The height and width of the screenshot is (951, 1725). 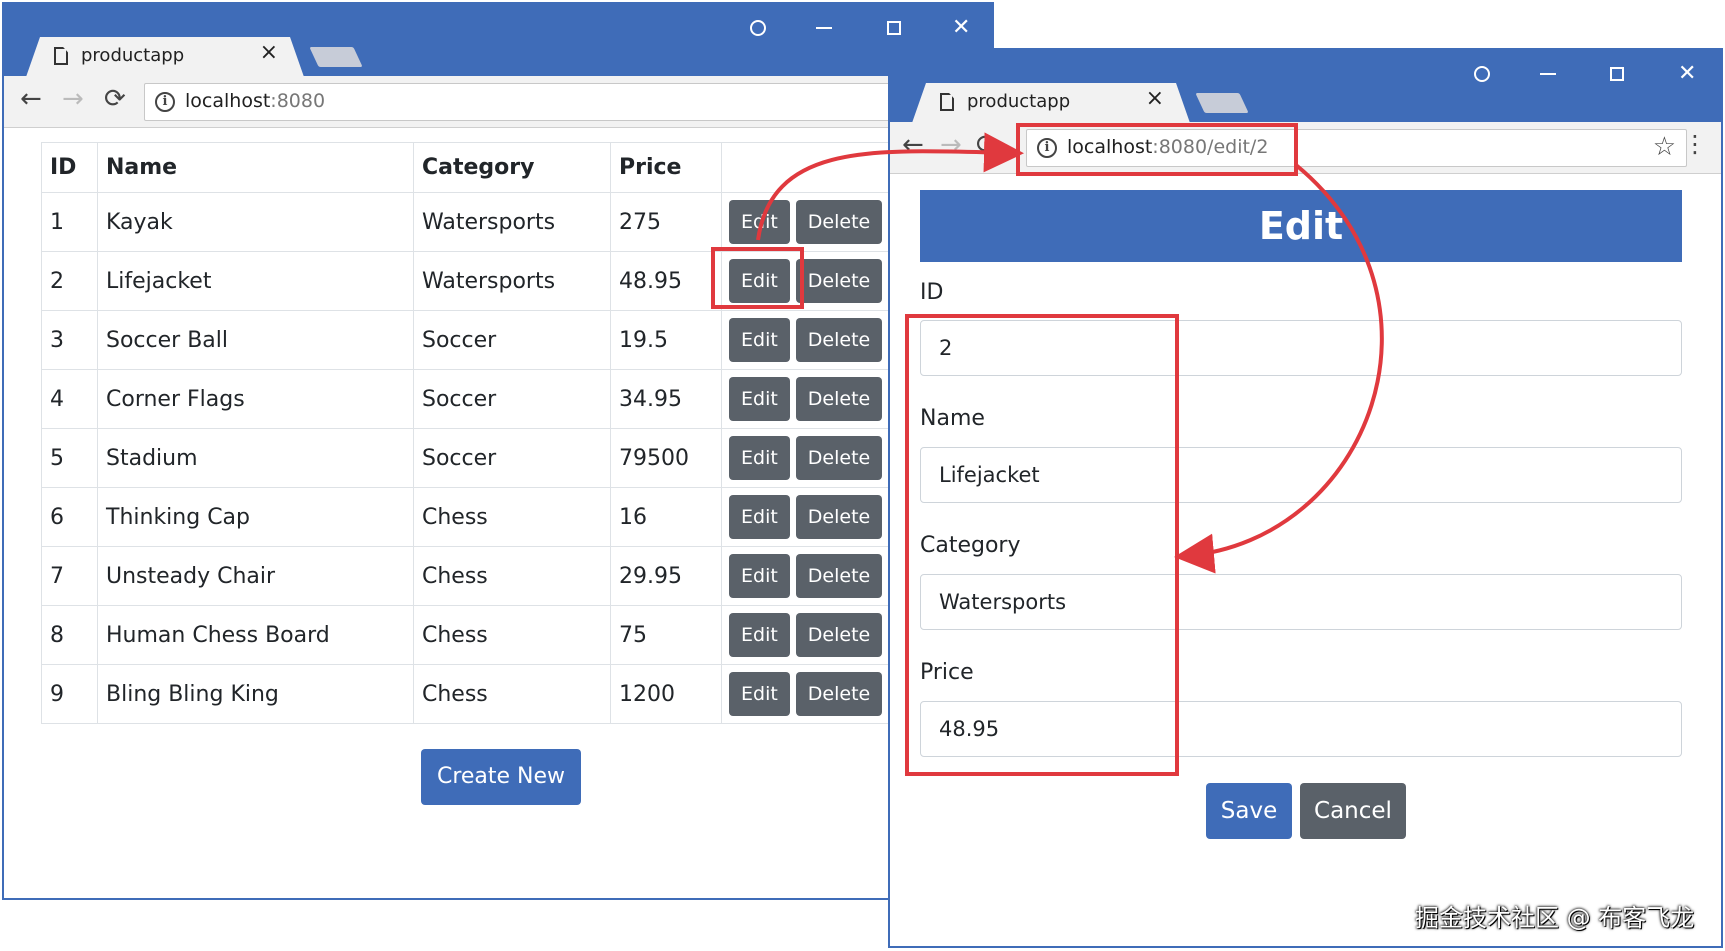 I want to click on menu-icon: ⋮, so click(x=1695, y=144).